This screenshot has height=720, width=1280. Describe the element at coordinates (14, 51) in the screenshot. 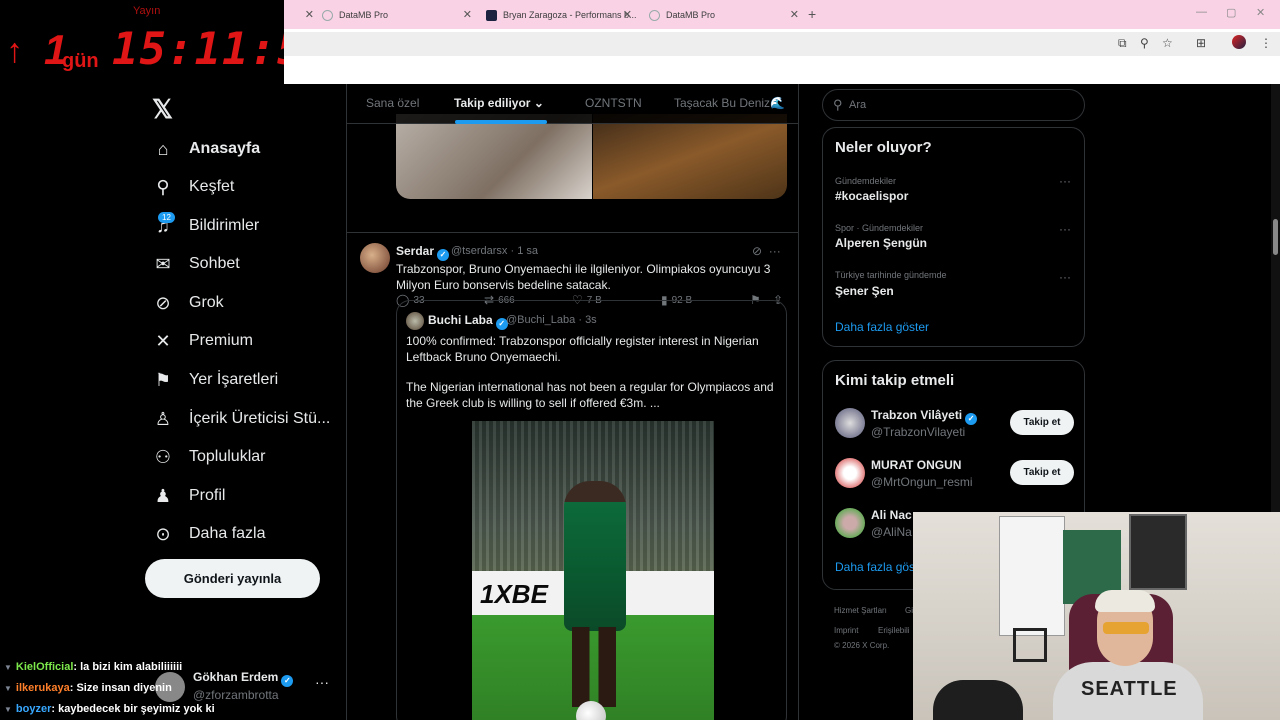

I see `up-arrow-icon: ↑` at that location.